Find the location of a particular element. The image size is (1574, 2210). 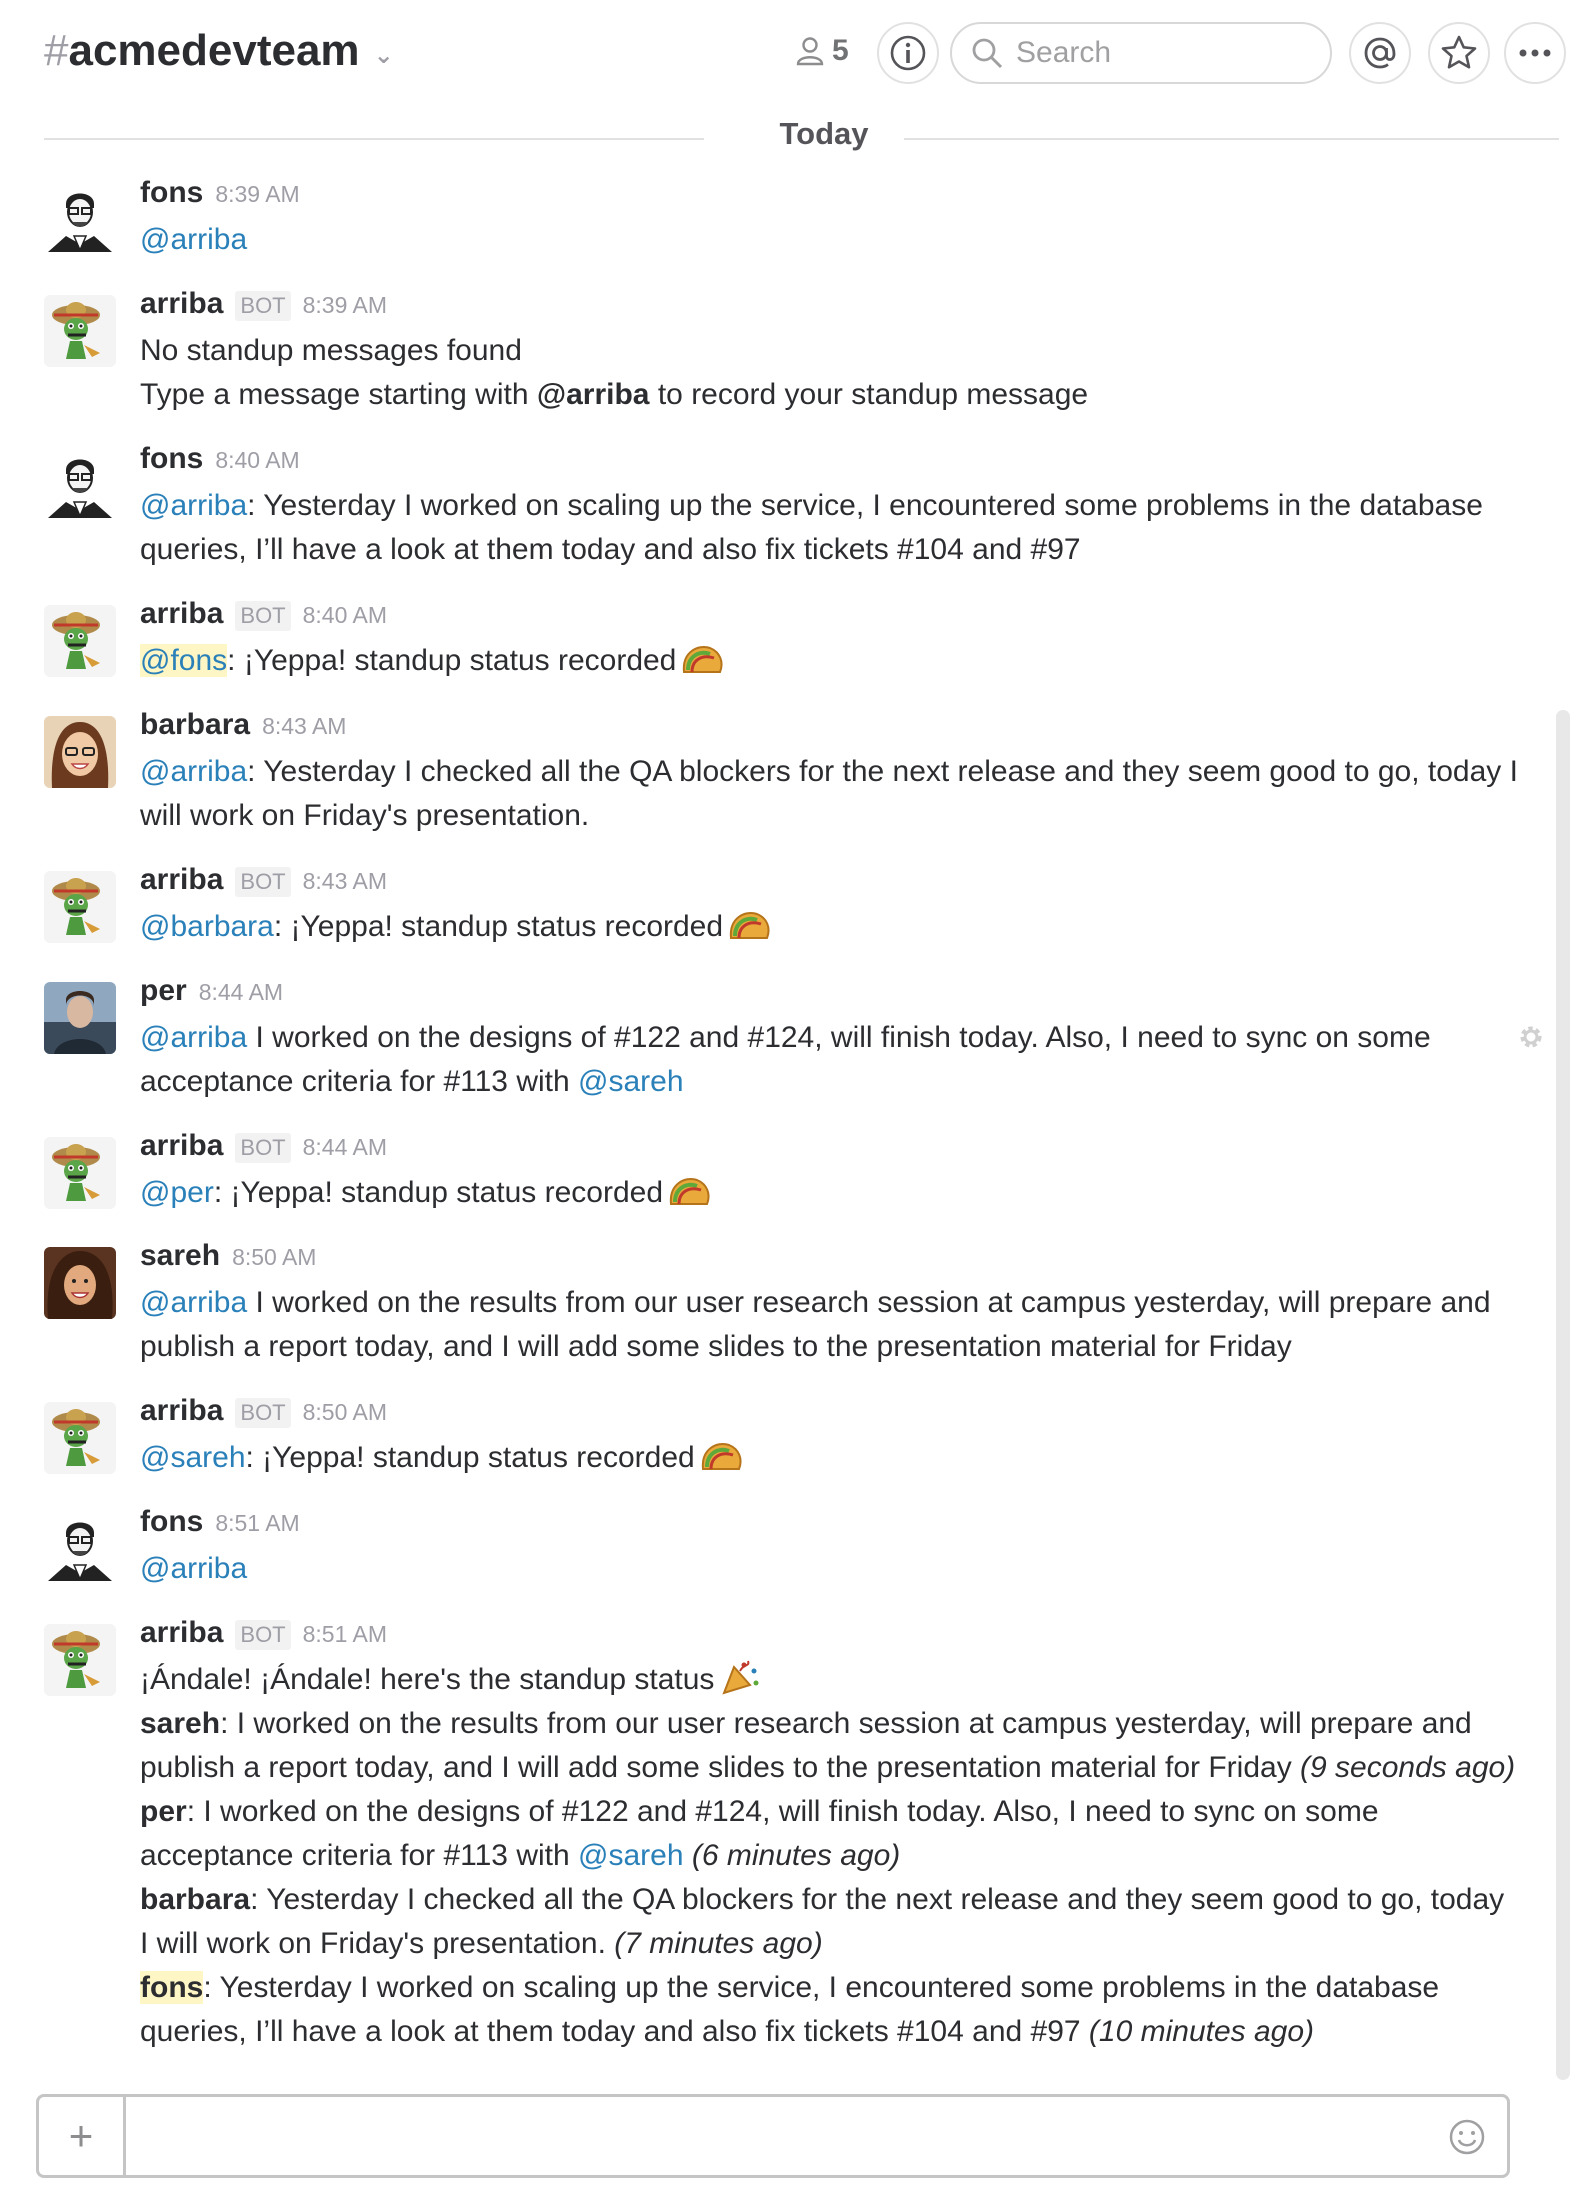

summary-ago: (9 seconds ago) is located at coordinates (1408, 1767).